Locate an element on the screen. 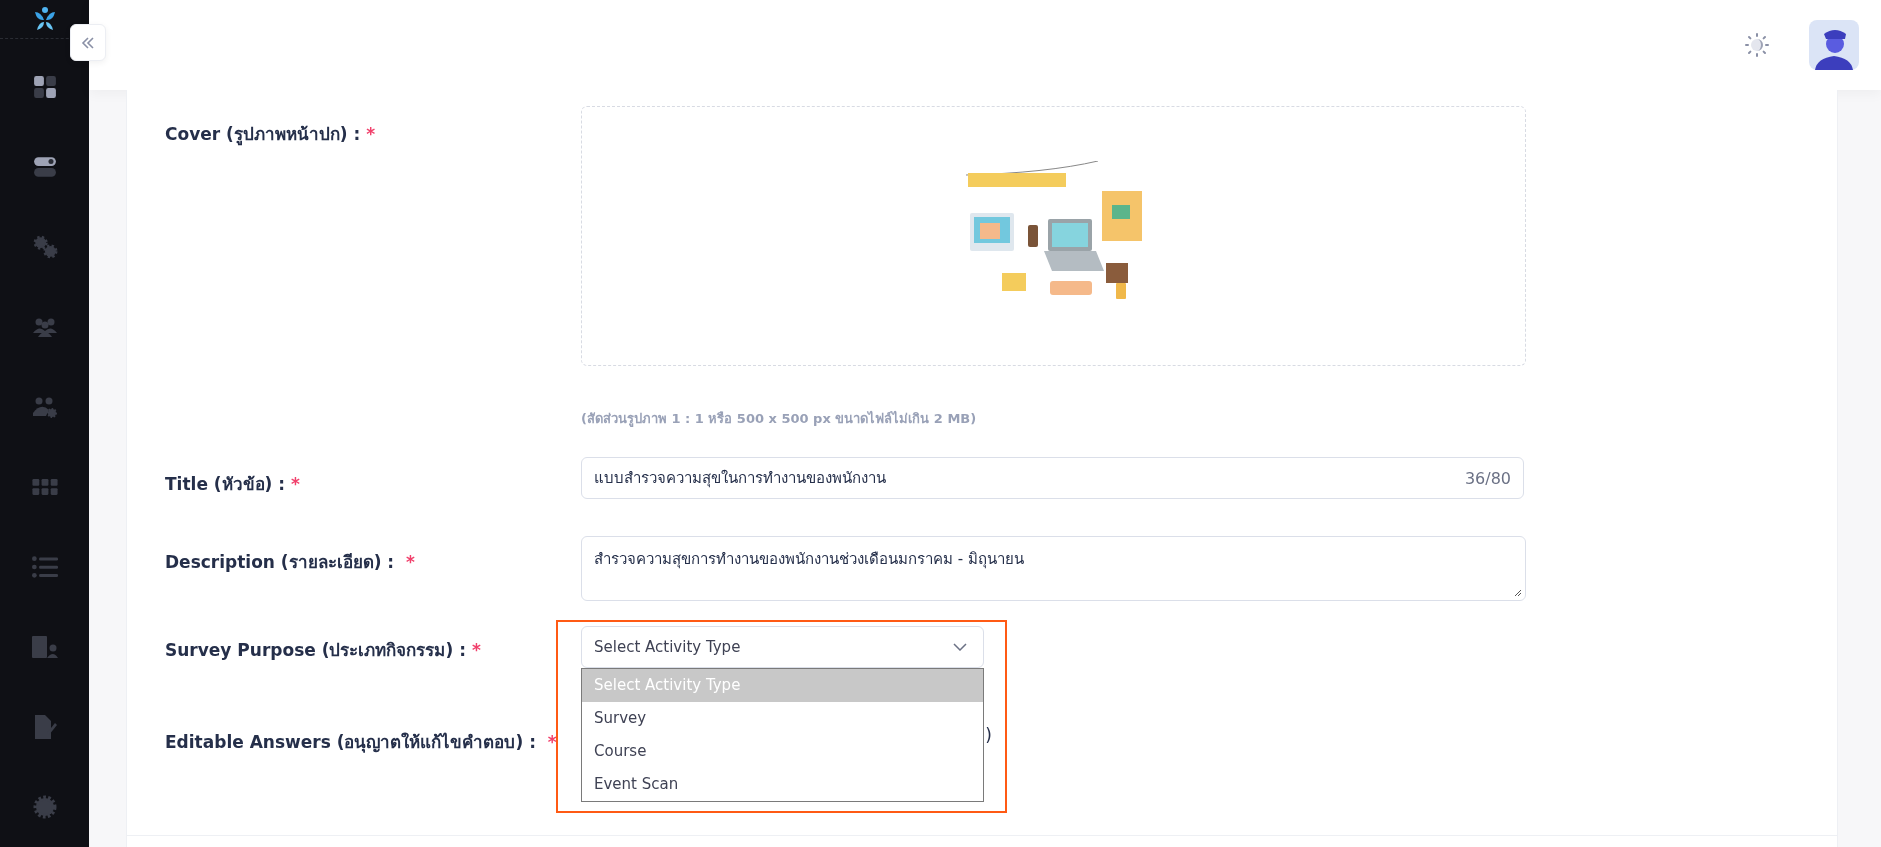 The width and height of the screenshot is (1881, 847). building-user-icon is located at coordinates (44, 647).